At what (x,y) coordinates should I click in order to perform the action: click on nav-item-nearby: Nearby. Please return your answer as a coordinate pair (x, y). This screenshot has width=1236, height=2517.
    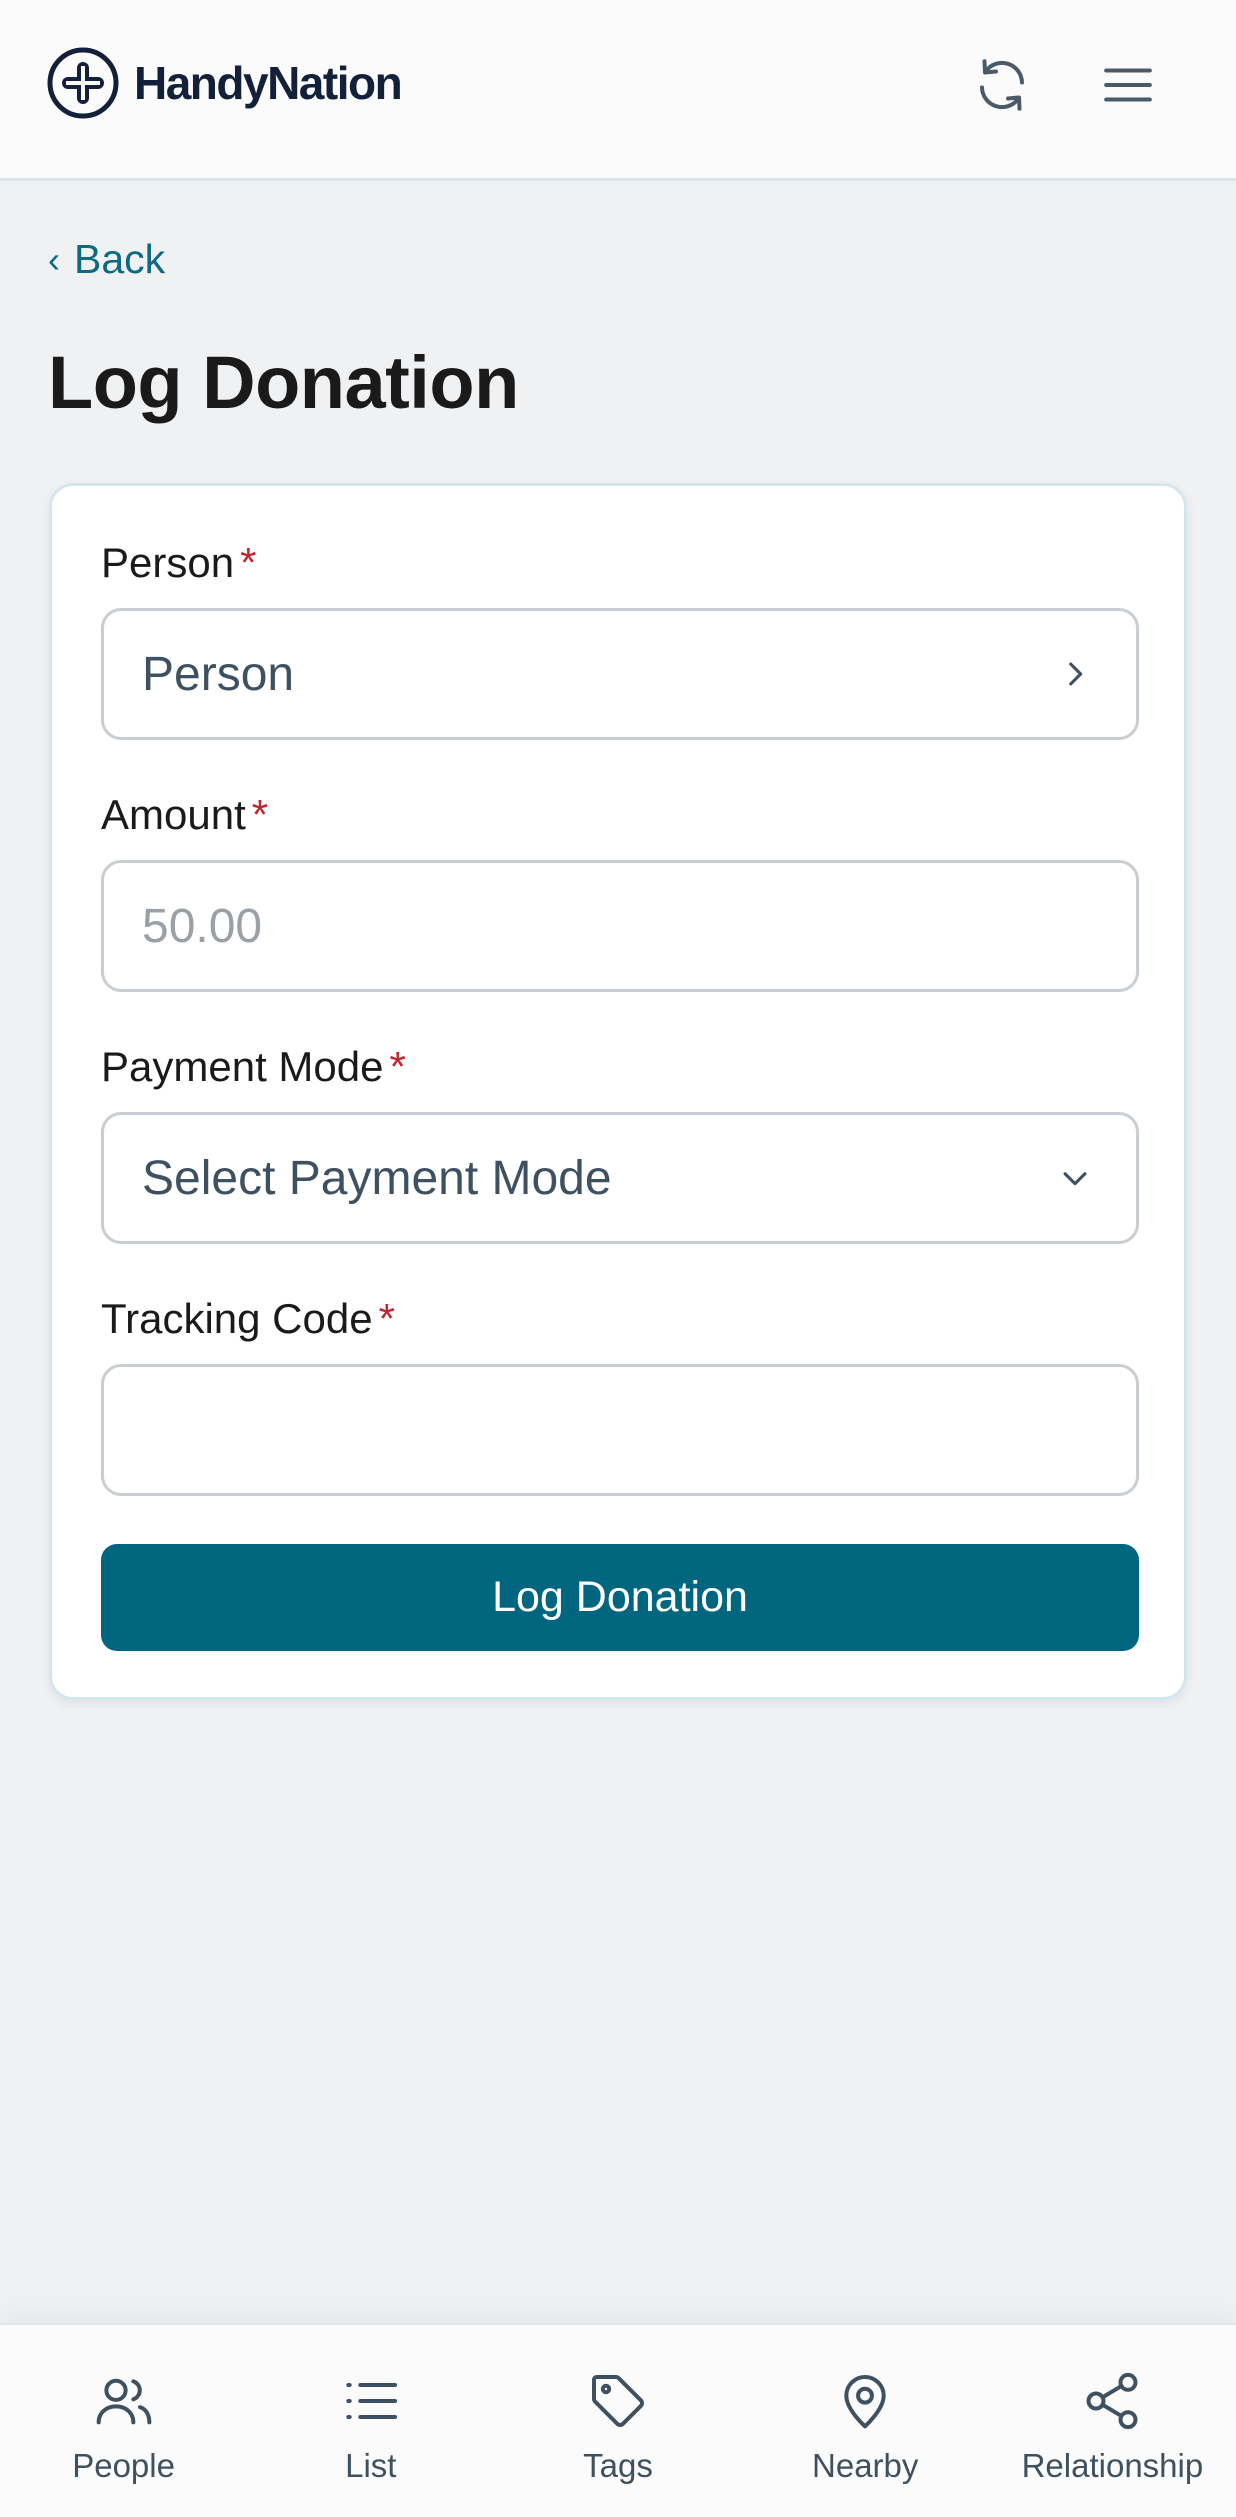
    Looking at the image, I should click on (865, 2421).